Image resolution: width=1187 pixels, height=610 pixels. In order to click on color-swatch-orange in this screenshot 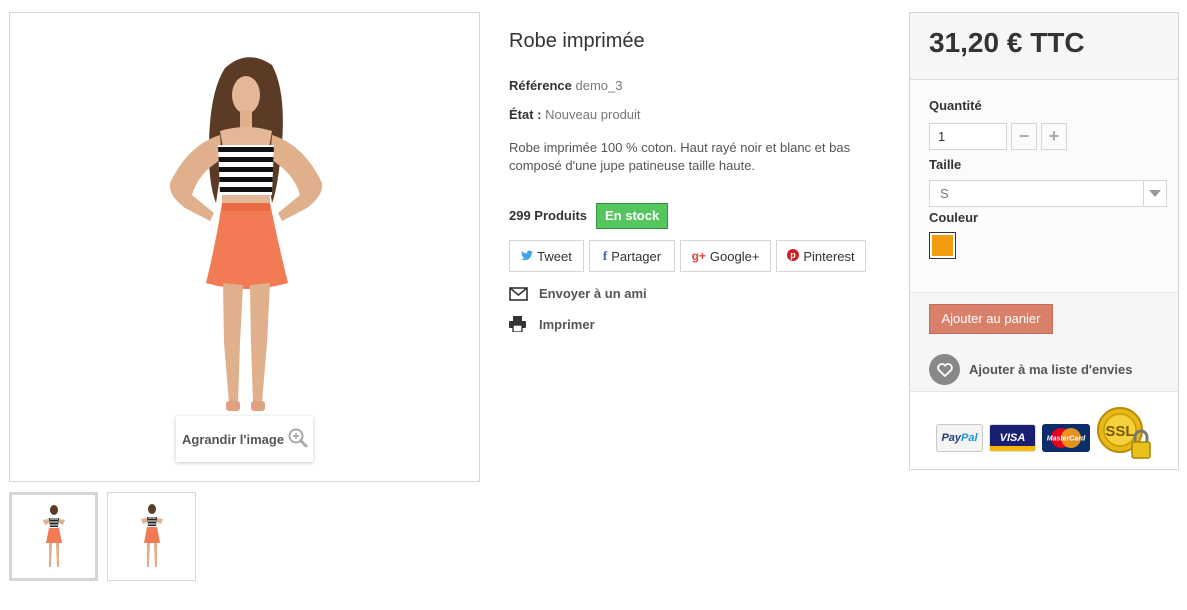, I will do `click(942, 245)`.